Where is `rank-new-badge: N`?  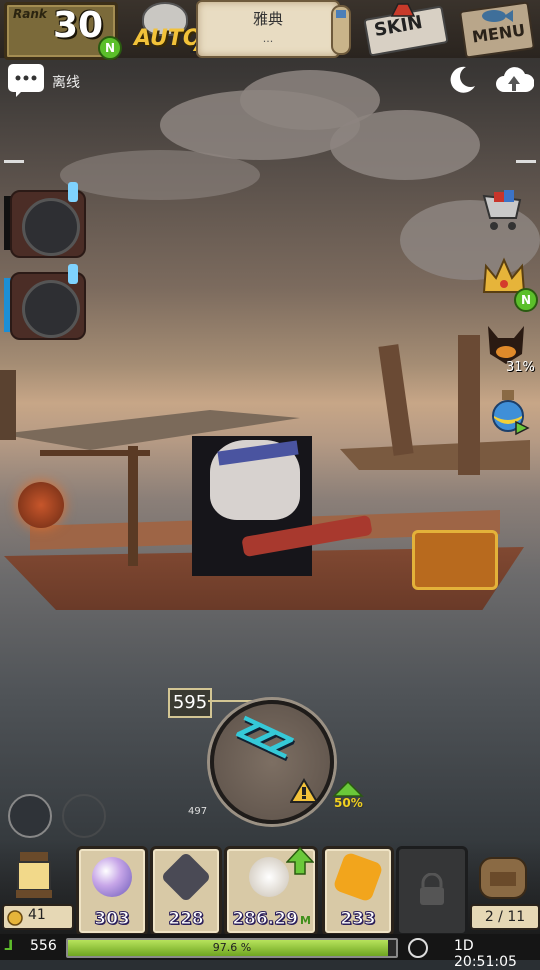 rank-new-badge: N is located at coordinates (110, 48).